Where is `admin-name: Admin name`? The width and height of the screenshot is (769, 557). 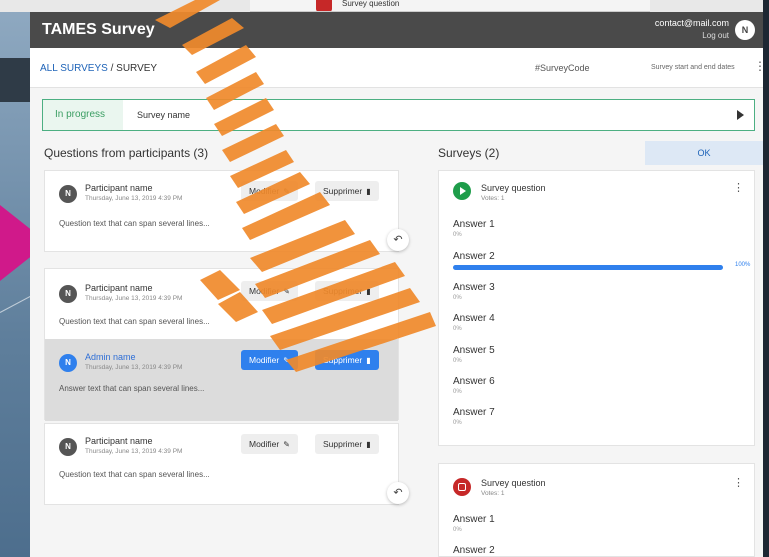
admin-name: Admin name is located at coordinates (110, 357).